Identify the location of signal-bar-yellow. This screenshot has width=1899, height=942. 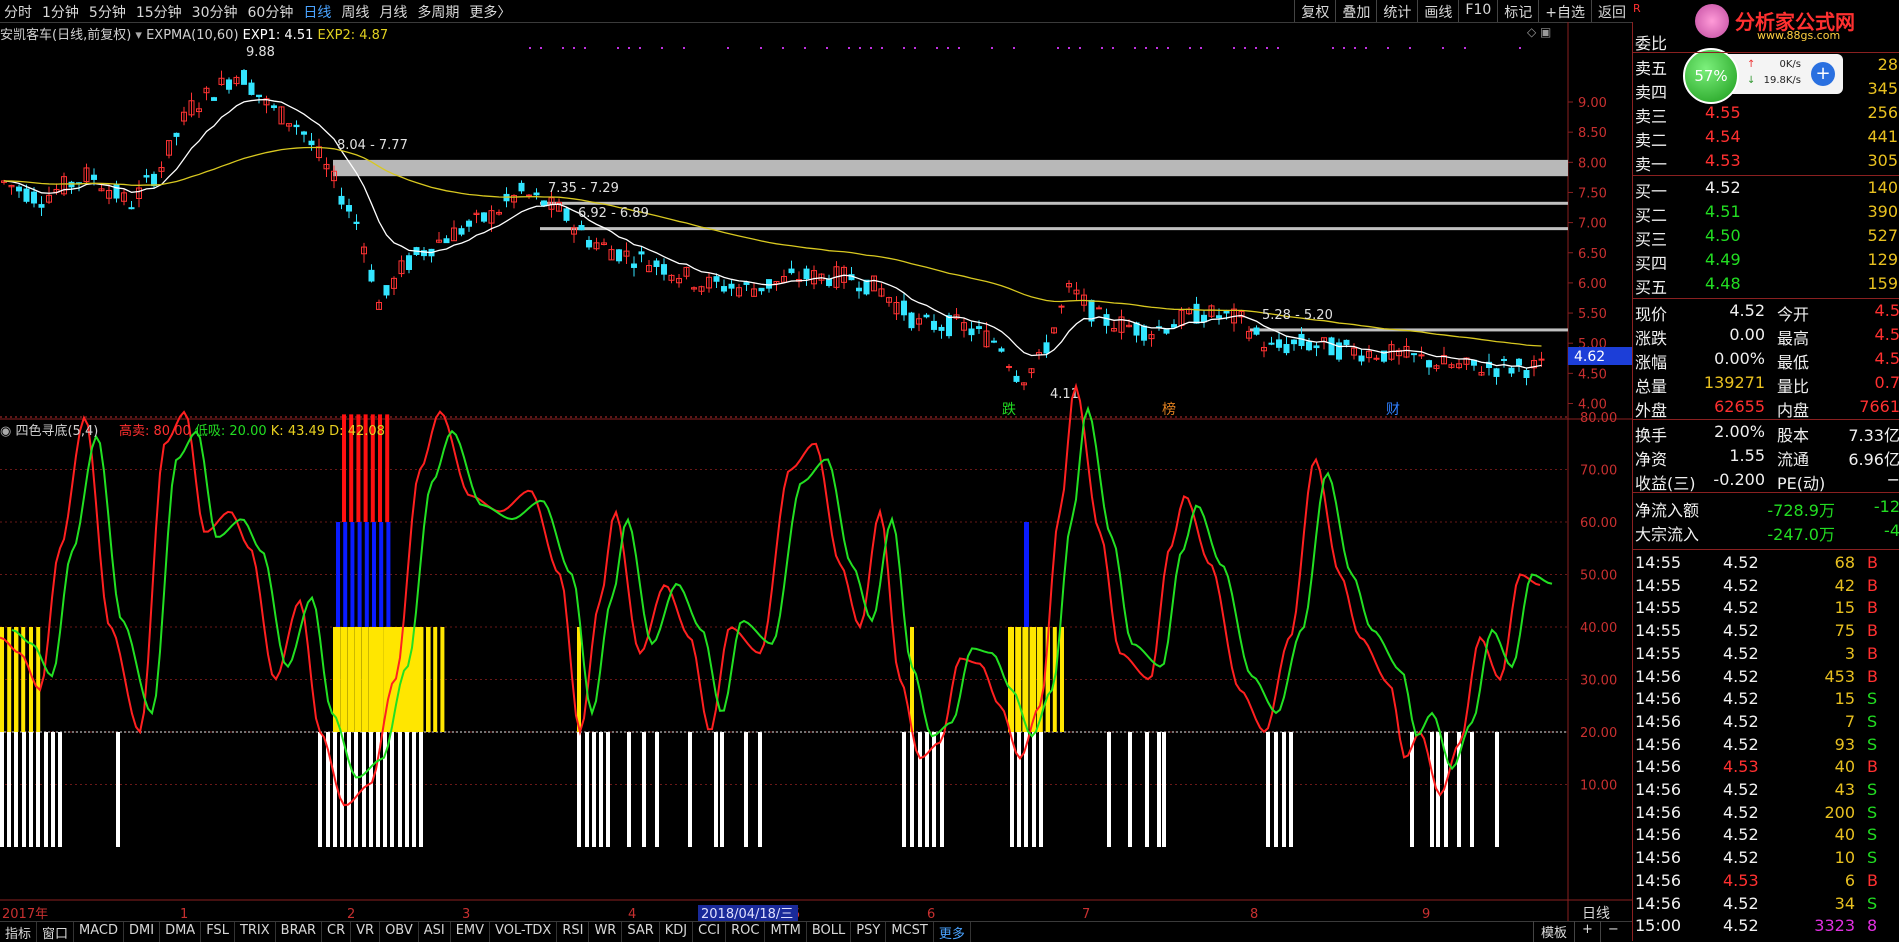
(1017, 679).